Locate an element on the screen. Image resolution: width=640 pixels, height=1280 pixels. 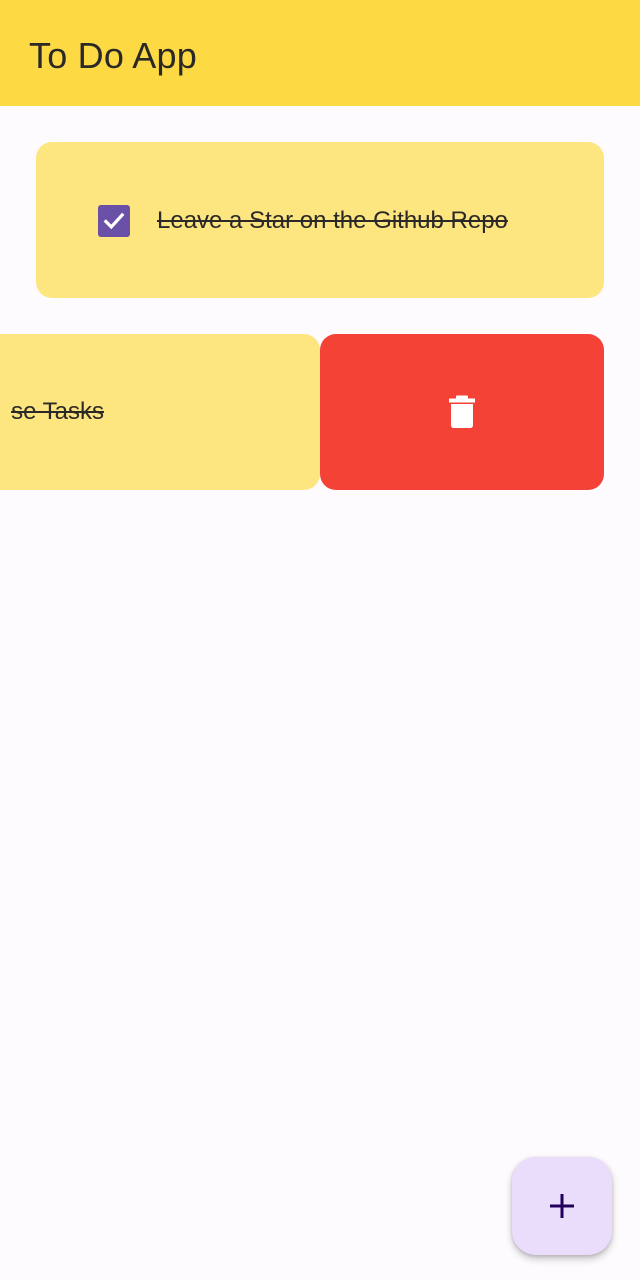
task-checkbox is located at coordinates (114, 221).